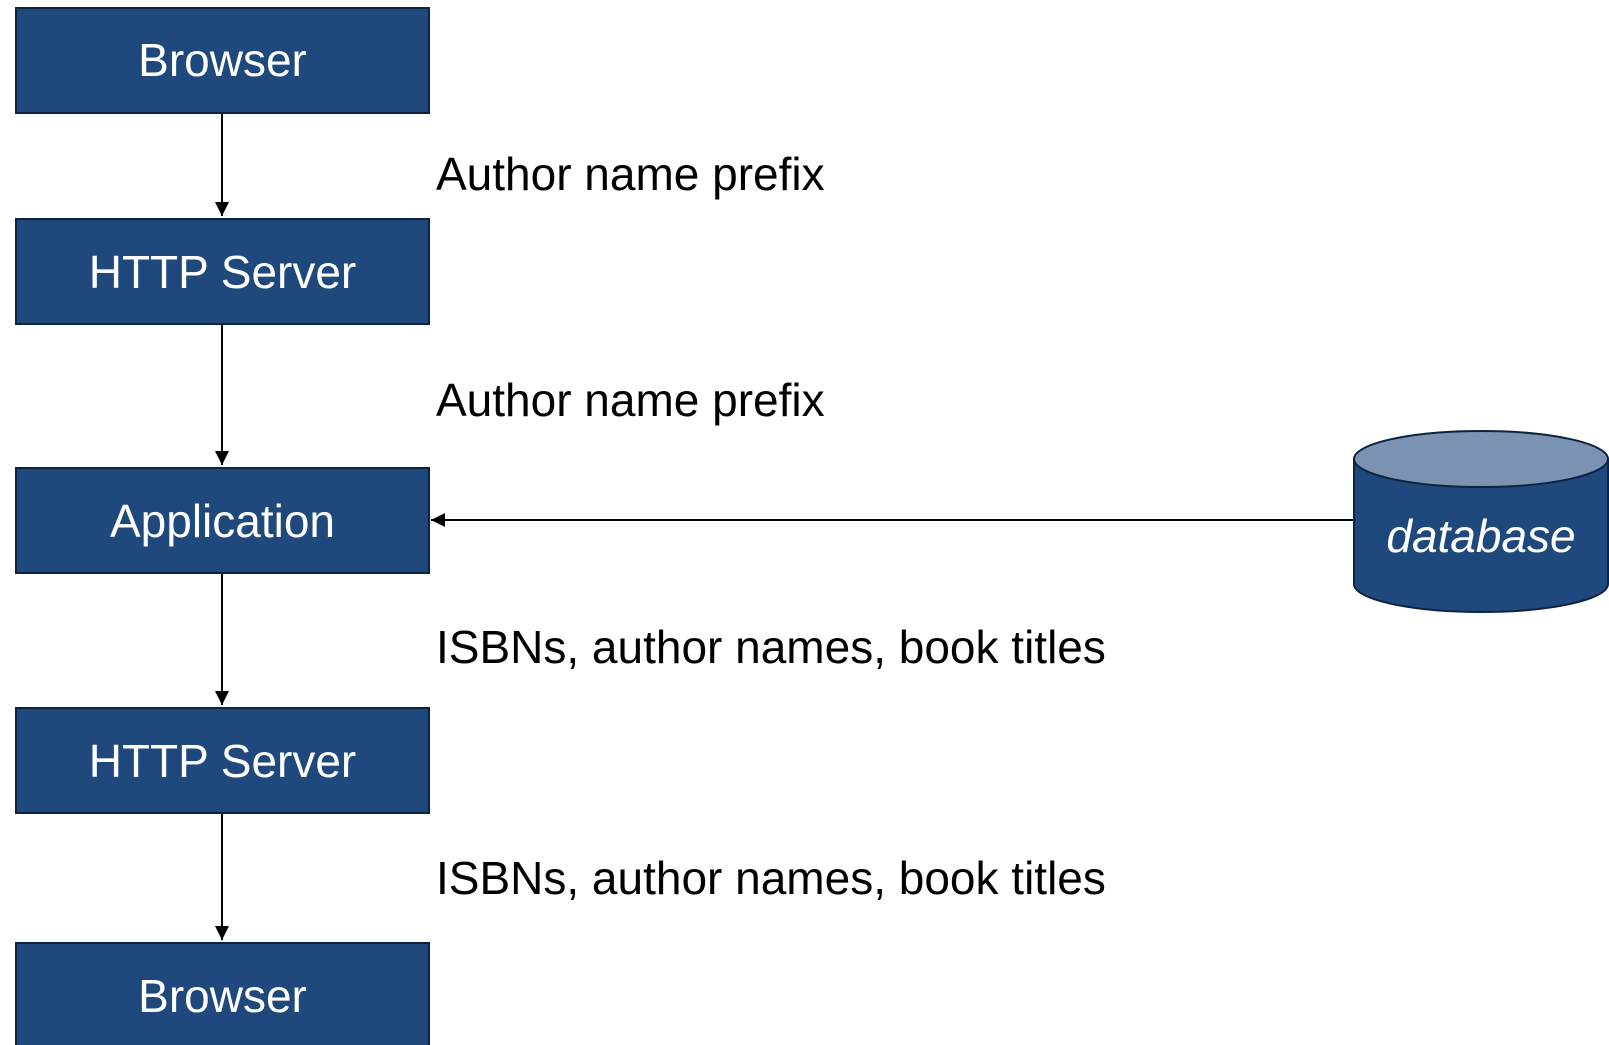 The width and height of the screenshot is (1609, 1045). Describe the element at coordinates (771, 647) in the screenshot. I see `edge-label-response-1: ISBNs, author names, book titles` at that location.